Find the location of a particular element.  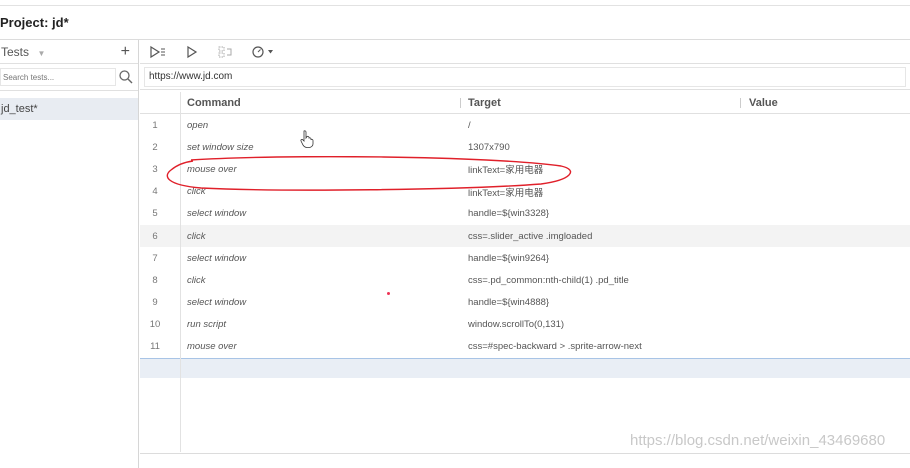

row-target: 1307x790 is located at coordinates (489, 147).